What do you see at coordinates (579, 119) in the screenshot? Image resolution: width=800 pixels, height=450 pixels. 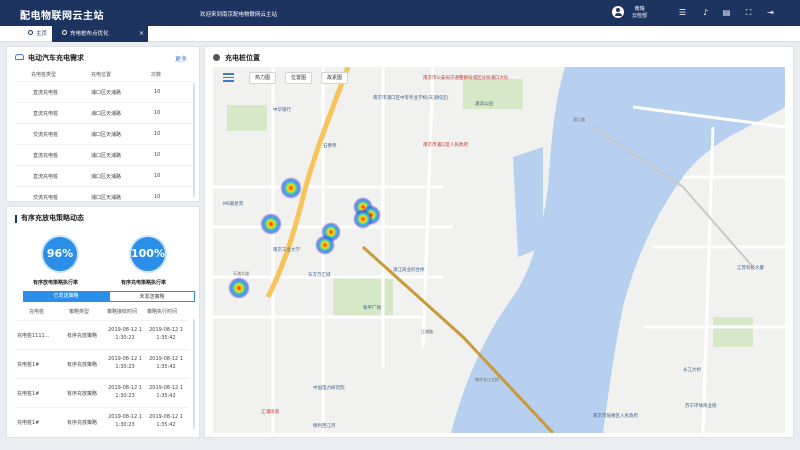 I see `map-road-label: 滨江路` at bounding box center [579, 119].